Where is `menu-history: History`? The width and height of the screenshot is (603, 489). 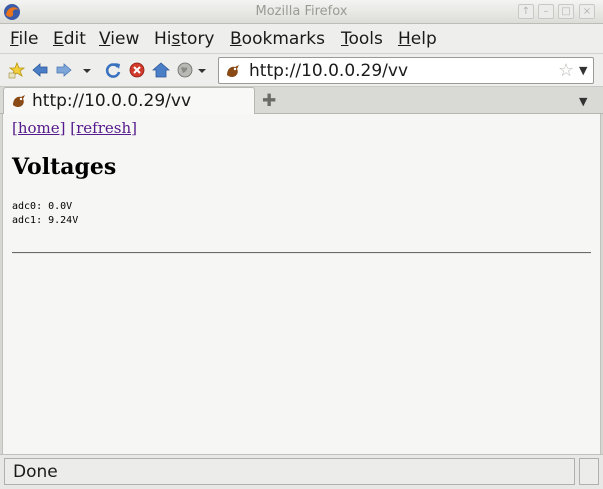 menu-history: History is located at coordinates (184, 39).